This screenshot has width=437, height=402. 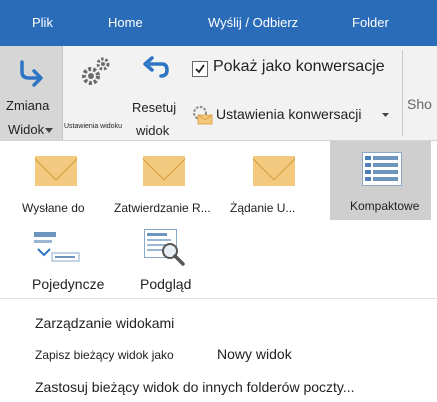 I want to click on reset-view-label-1: Resetuj, so click(x=154, y=107).